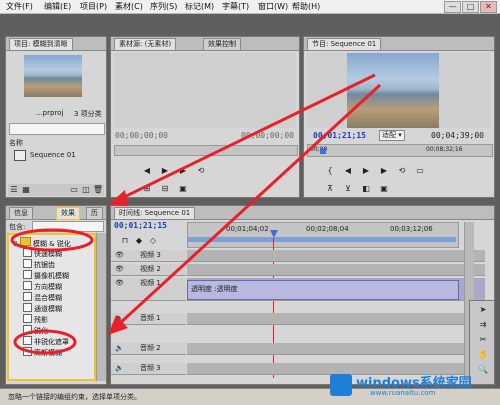 The height and width of the screenshot is (405, 500). I want to click on annotation-circle-folder, so click(52, 240).